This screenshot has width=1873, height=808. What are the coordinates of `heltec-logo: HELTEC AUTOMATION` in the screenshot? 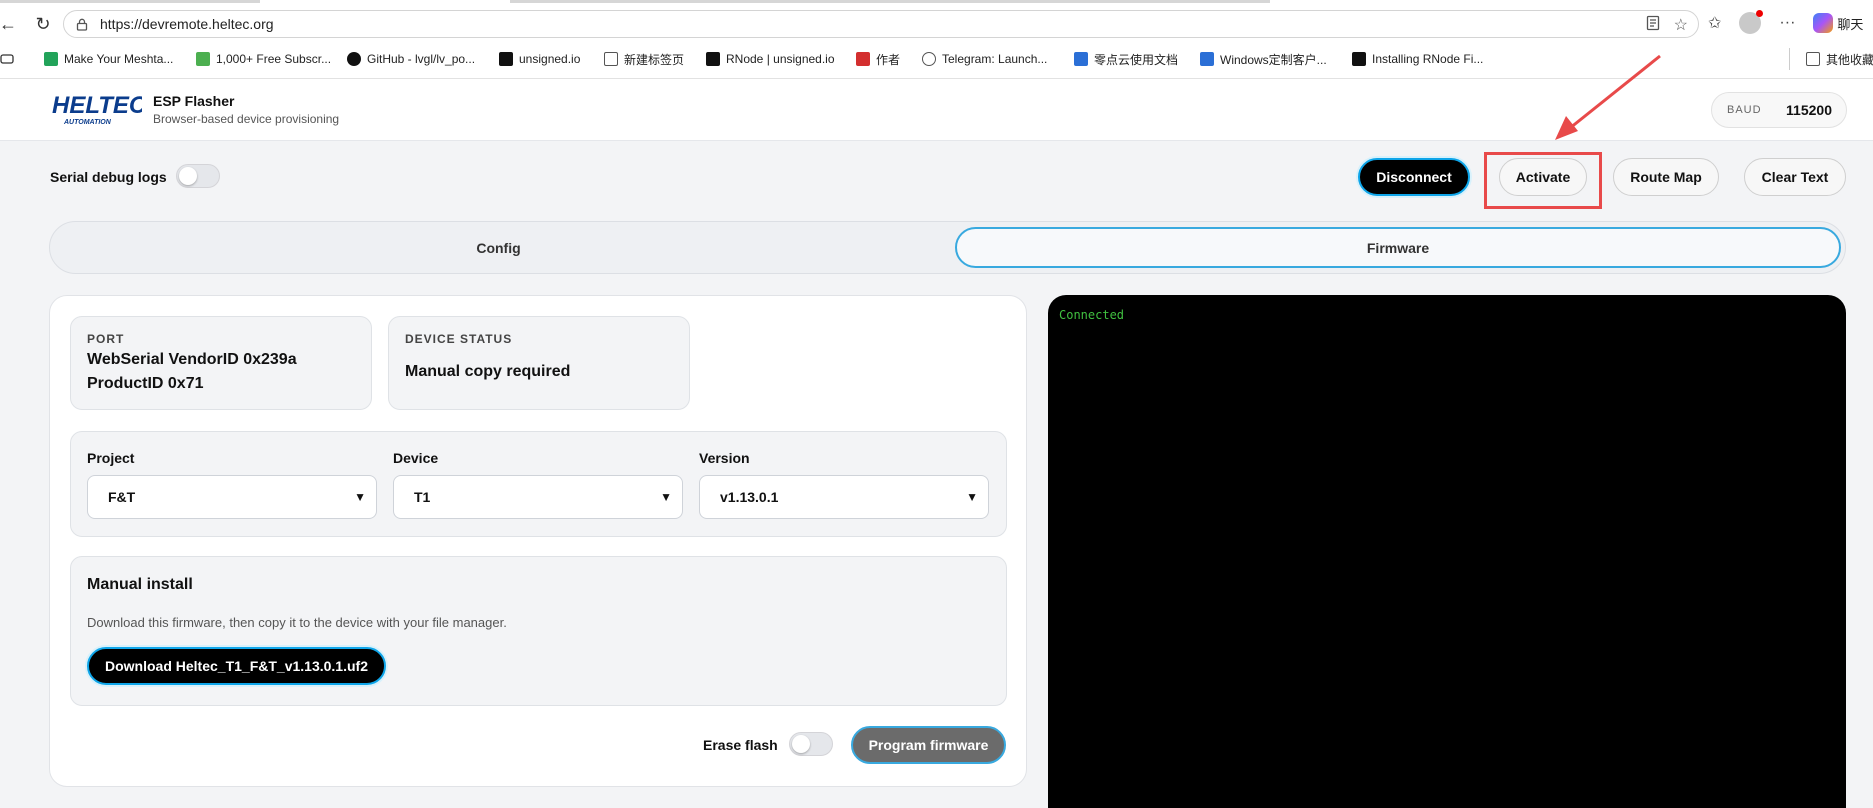 It's located at (97, 109).